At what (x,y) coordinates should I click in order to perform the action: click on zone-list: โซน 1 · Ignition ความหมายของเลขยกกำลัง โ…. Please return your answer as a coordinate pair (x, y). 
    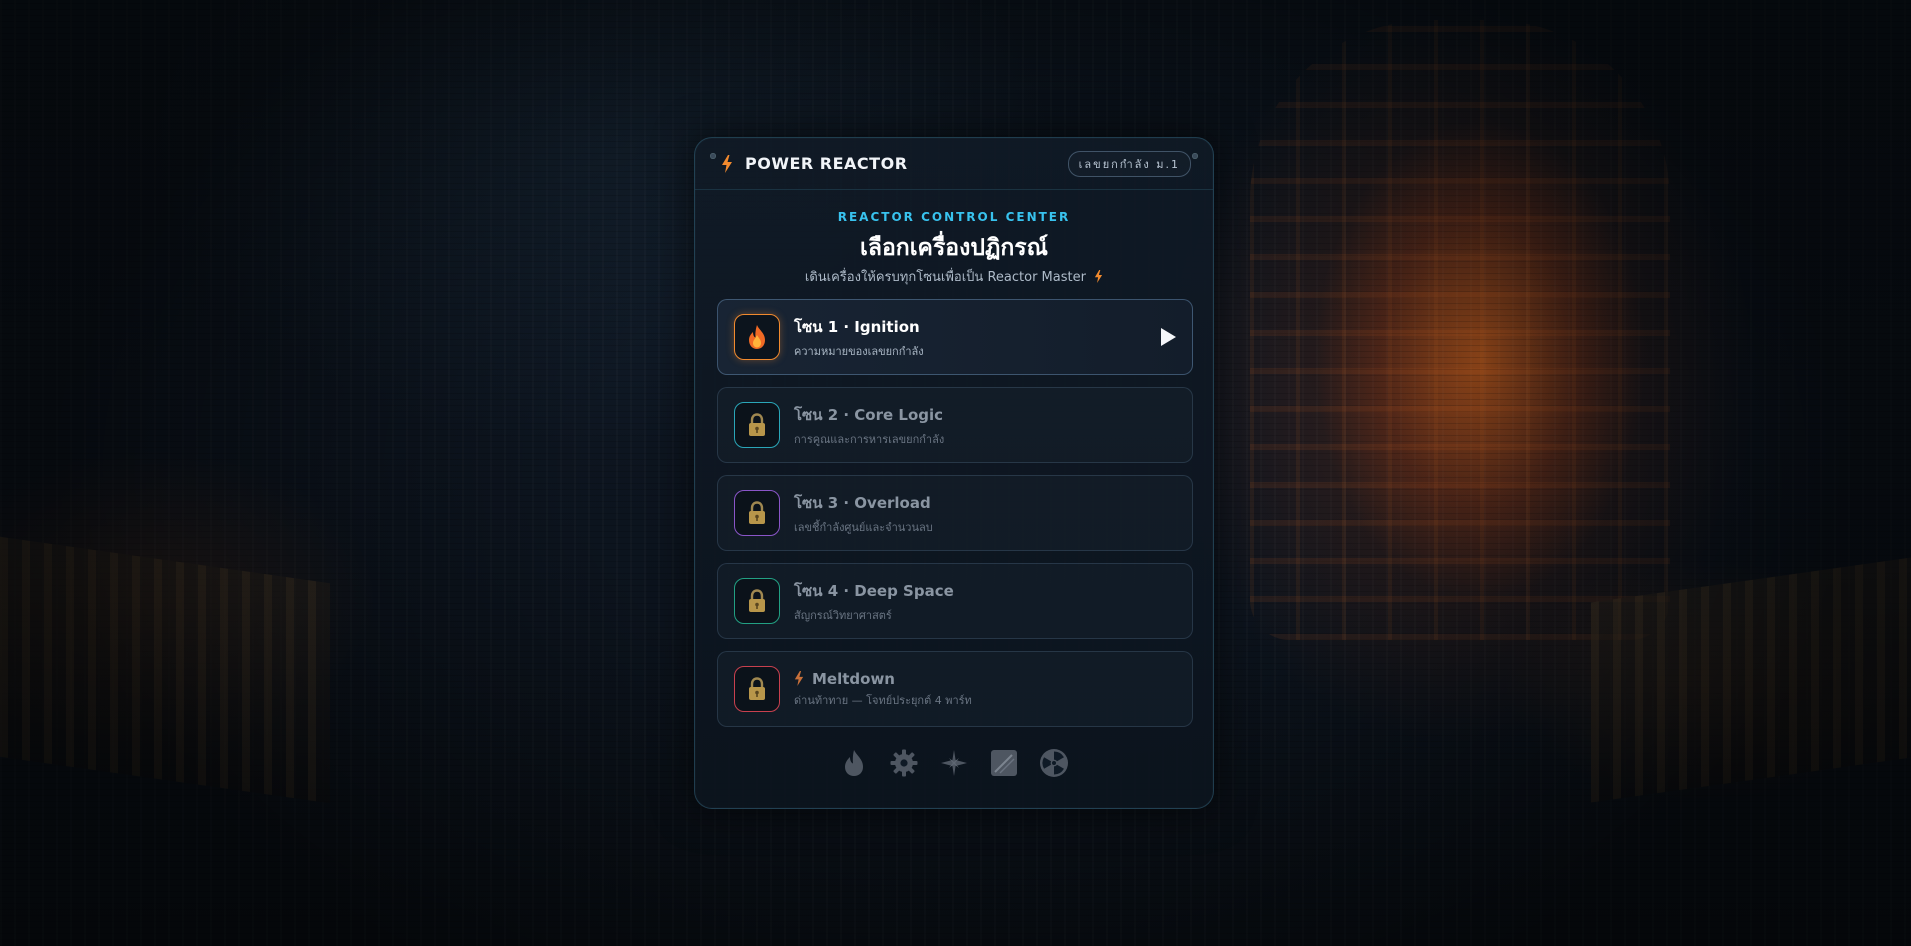
    Looking at the image, I should click on (955, 519).